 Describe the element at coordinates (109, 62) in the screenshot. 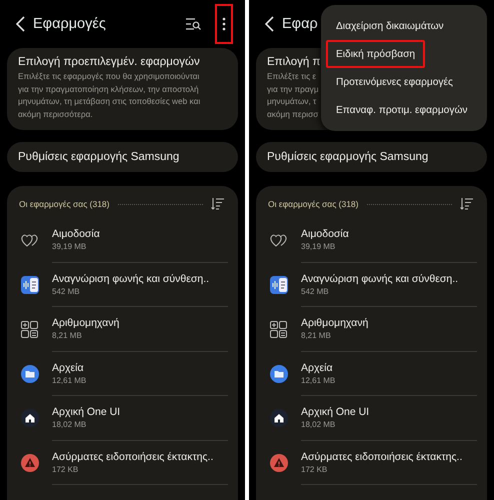

I see `card-title: Επιλογή προεπιλεγμέν. εφαρμογών` at that location.